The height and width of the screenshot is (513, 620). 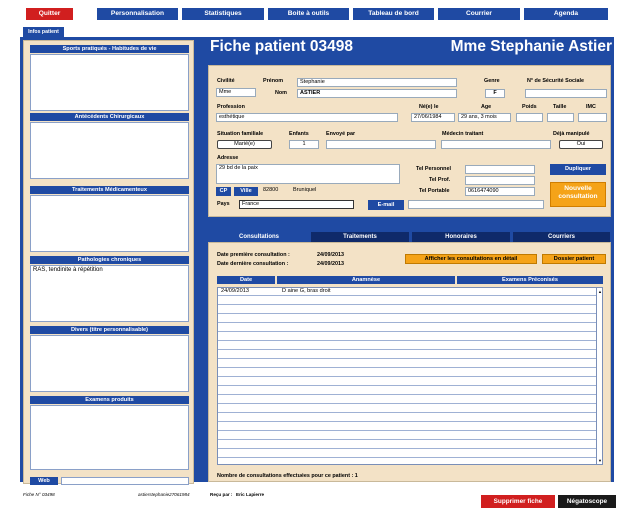 I want to click on adresse-field: 29 bd de la paix, so click(x=308, y=174).